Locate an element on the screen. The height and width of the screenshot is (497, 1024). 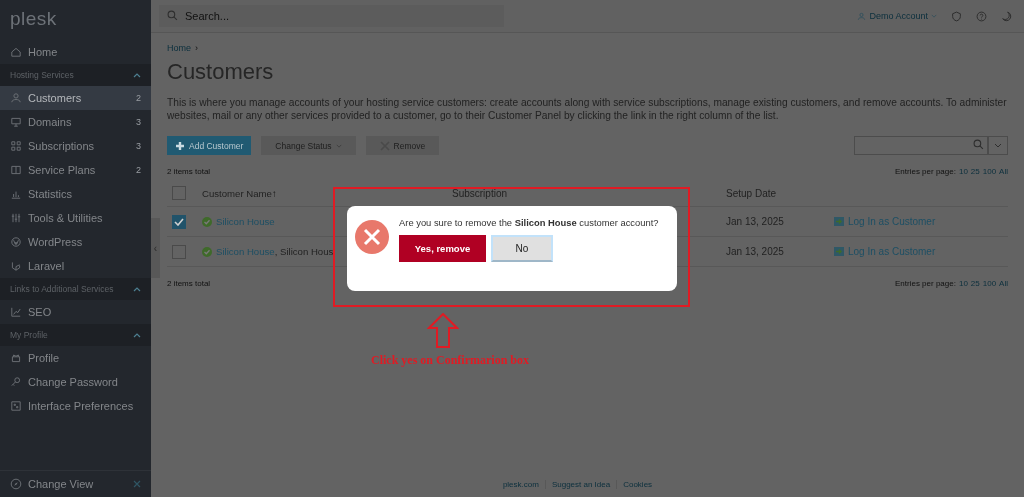
shield-icon is located at coordinates (956, 16).